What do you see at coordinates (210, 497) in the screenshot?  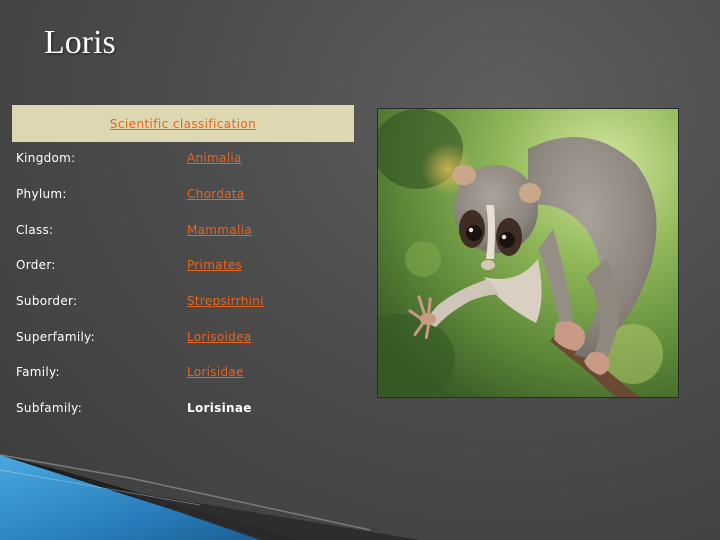 I see `decorative-corner-swoosh` at bounding box center [210, 497].